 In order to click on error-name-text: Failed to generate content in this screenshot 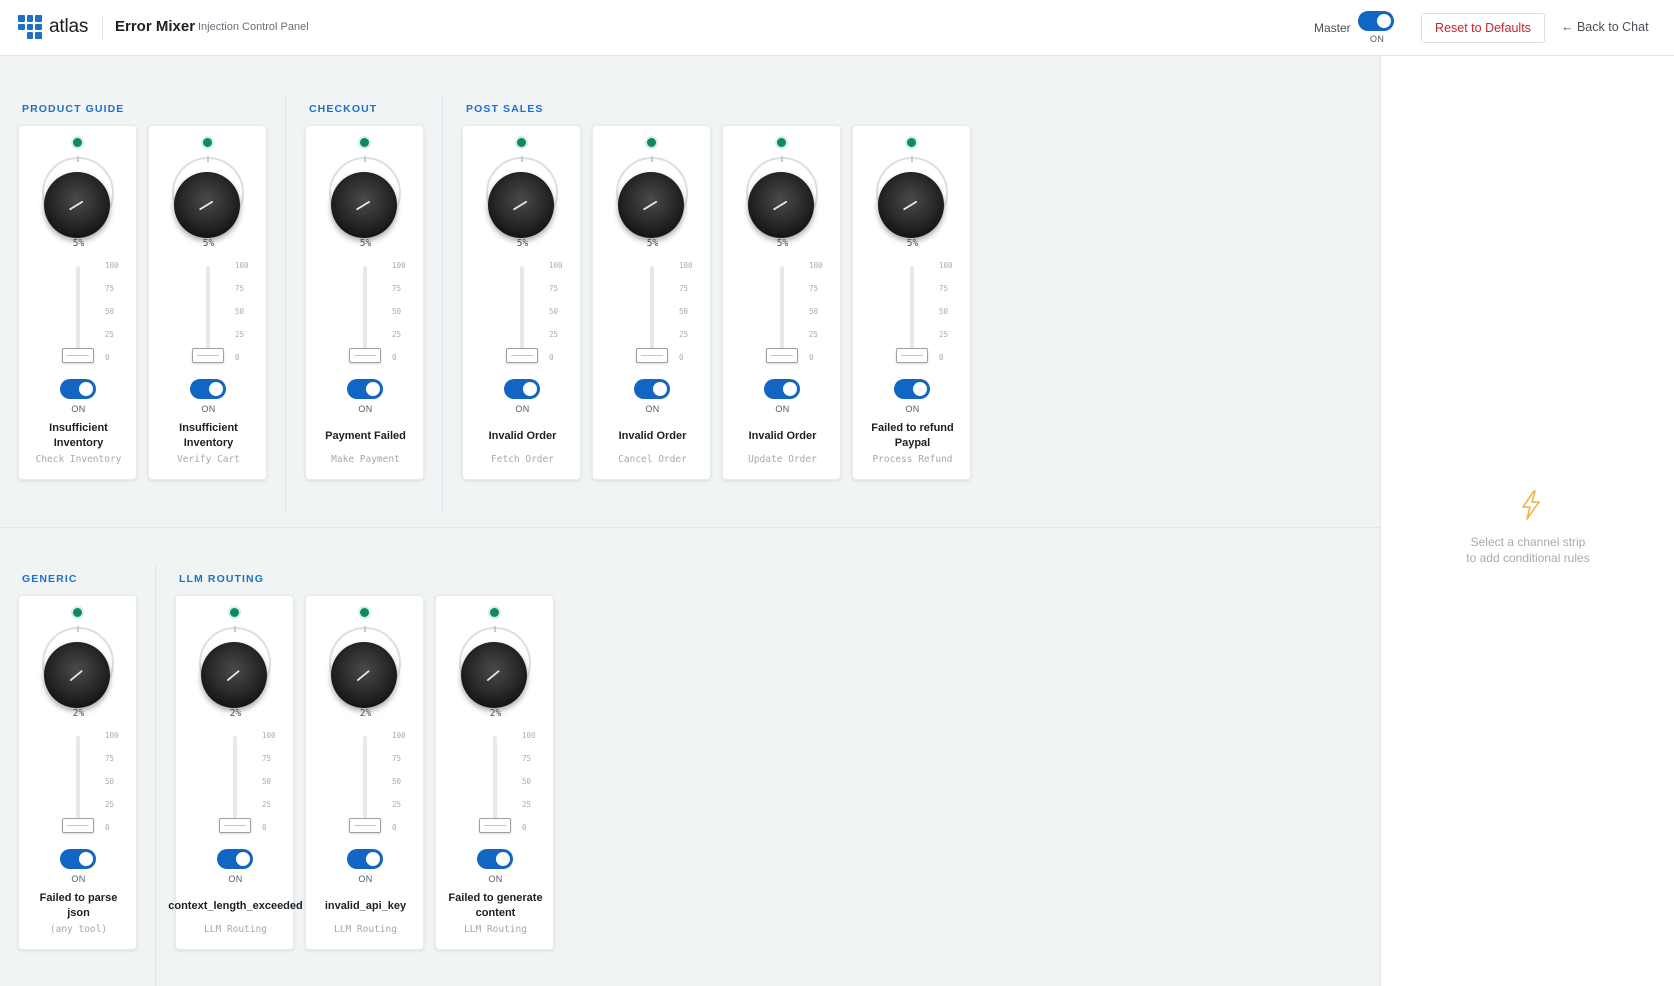, I will do `click(495, 905)`.